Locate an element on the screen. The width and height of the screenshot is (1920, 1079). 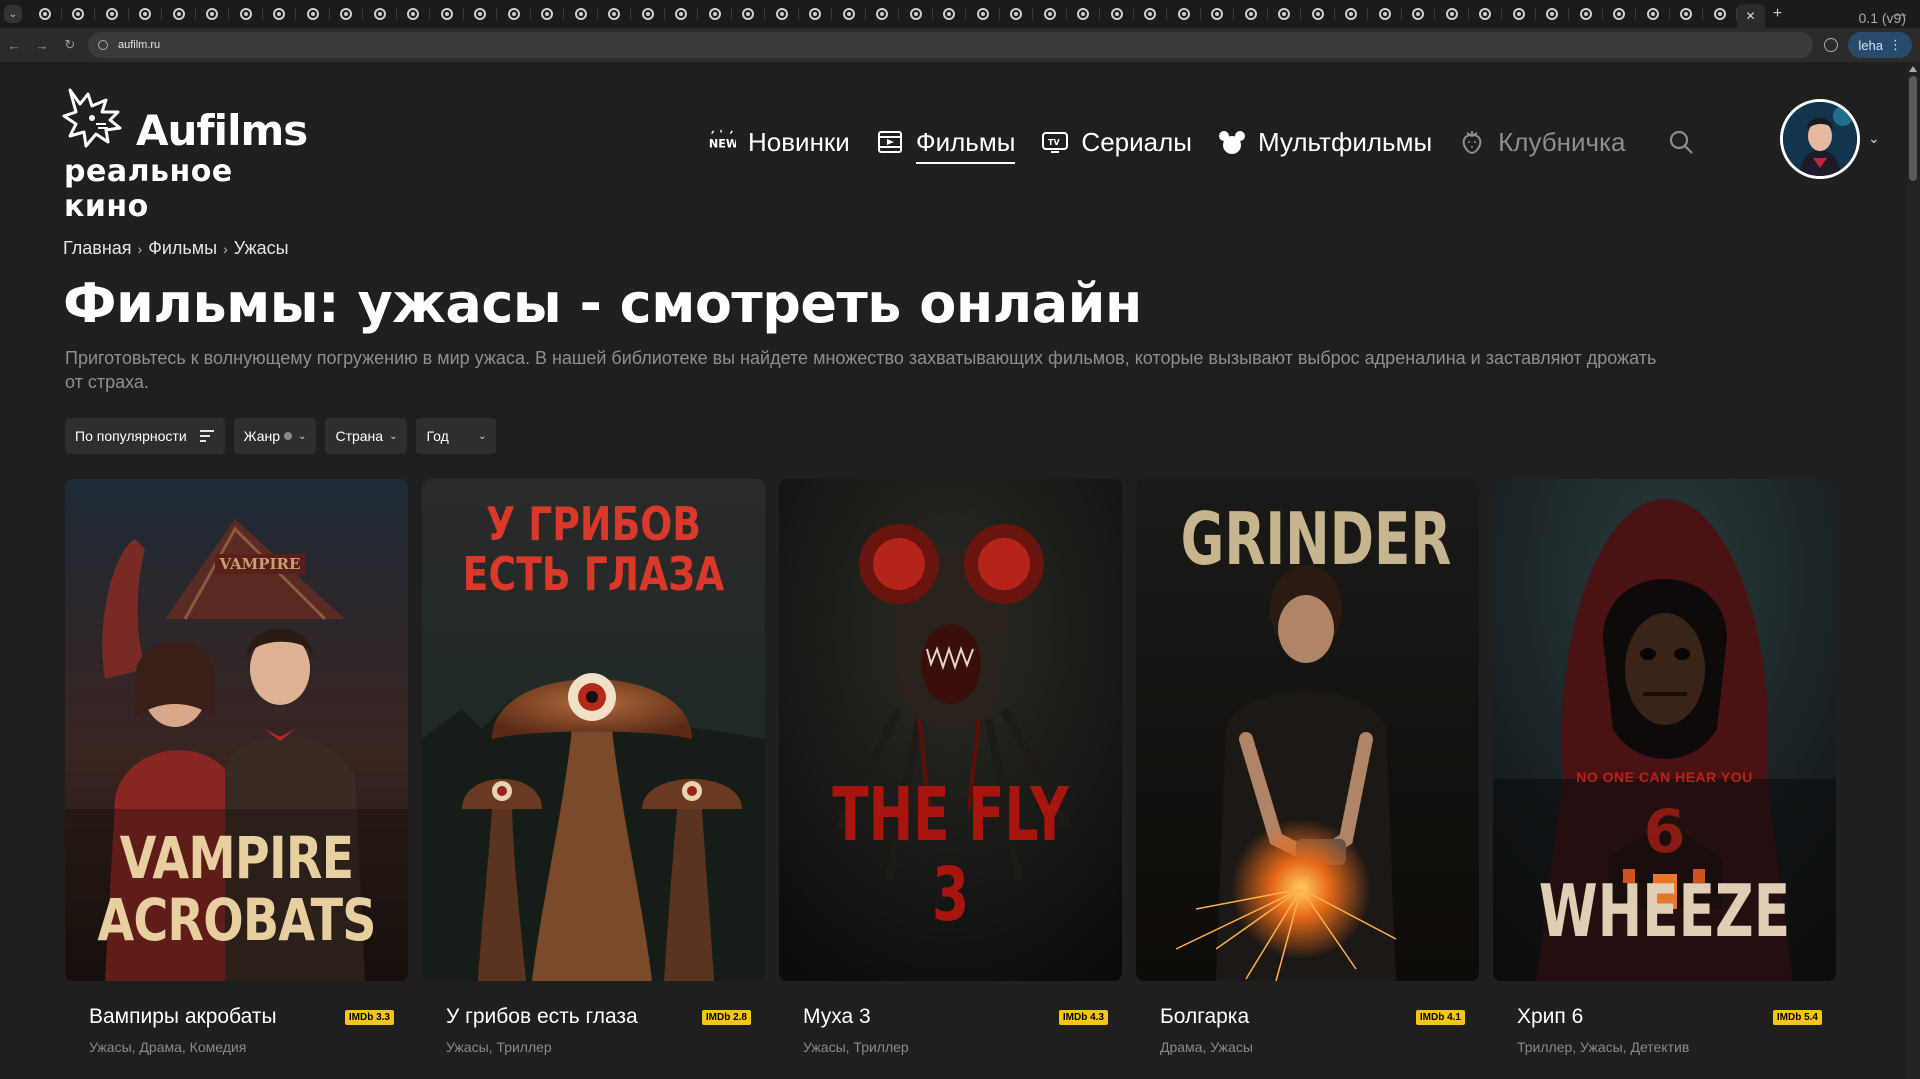
genre-label: Жанр is located at coordinates (262, 436).